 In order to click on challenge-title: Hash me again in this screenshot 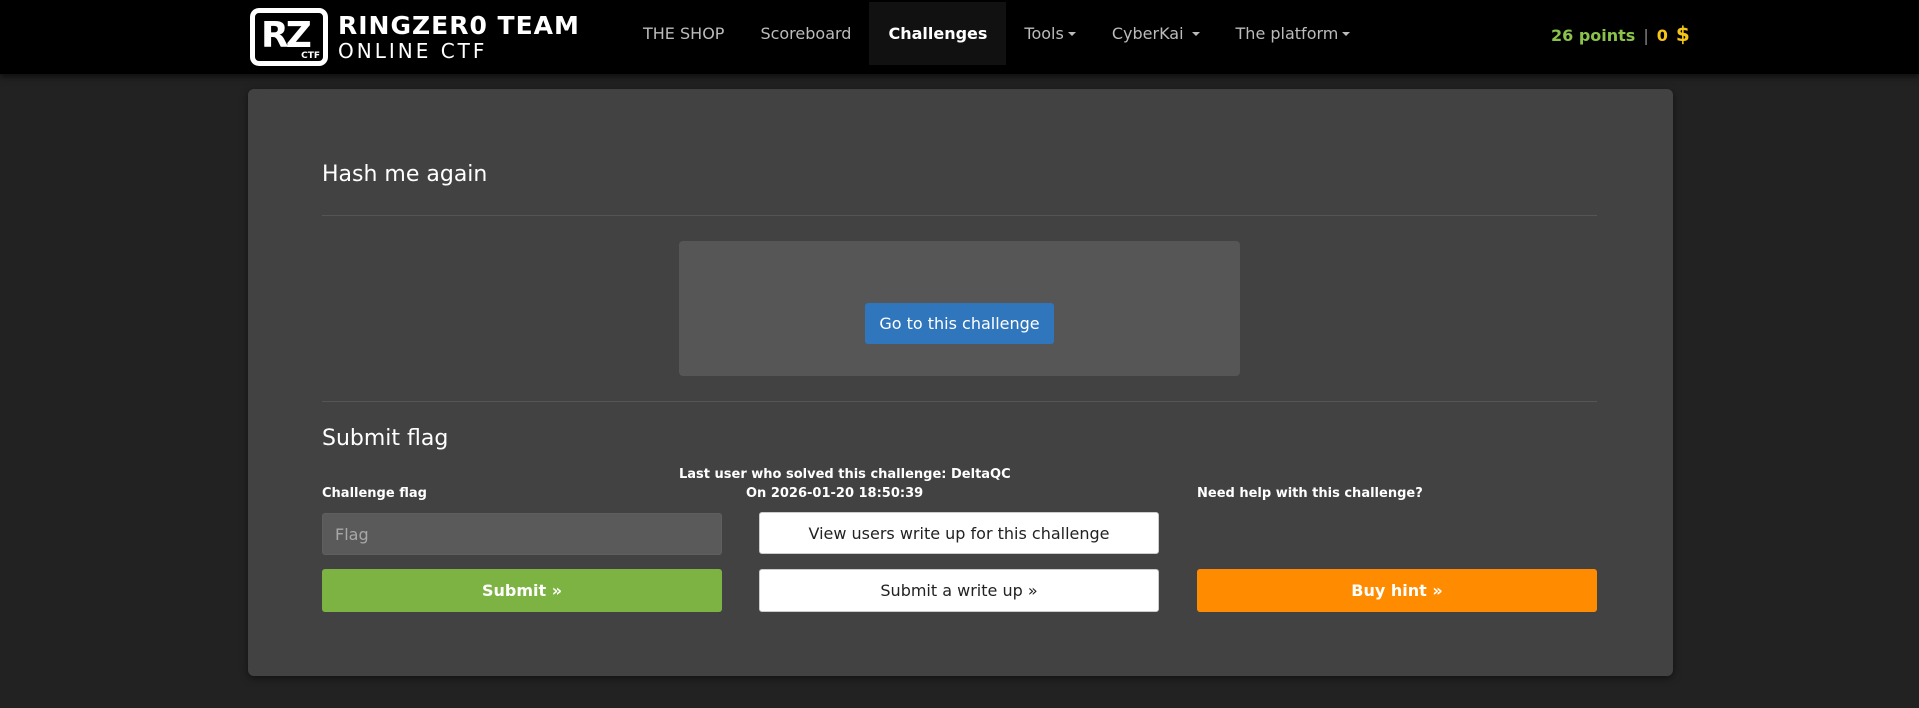, I will do `click(405, 174)`.